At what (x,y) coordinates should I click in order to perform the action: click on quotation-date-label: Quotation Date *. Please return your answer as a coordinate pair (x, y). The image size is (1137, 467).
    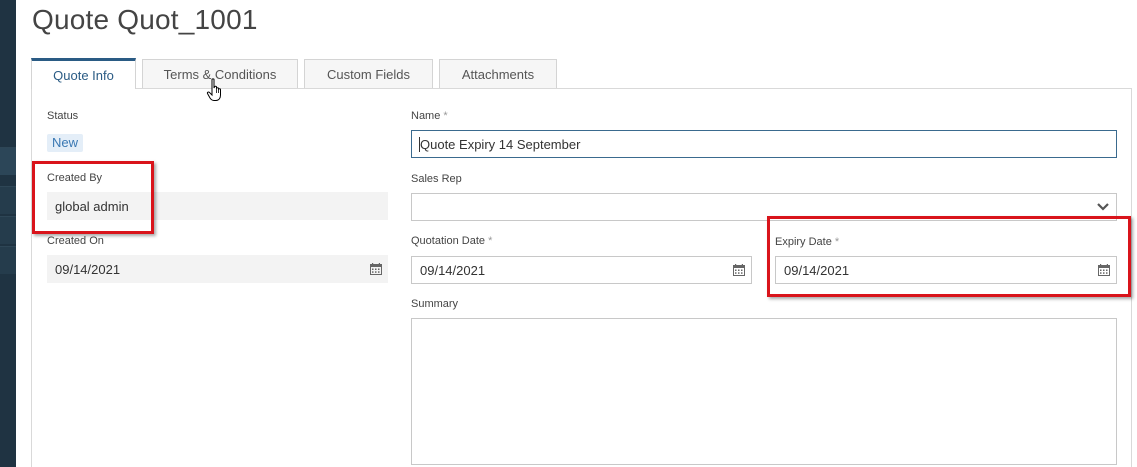
    Looking at the image, I should click on (451, 241).